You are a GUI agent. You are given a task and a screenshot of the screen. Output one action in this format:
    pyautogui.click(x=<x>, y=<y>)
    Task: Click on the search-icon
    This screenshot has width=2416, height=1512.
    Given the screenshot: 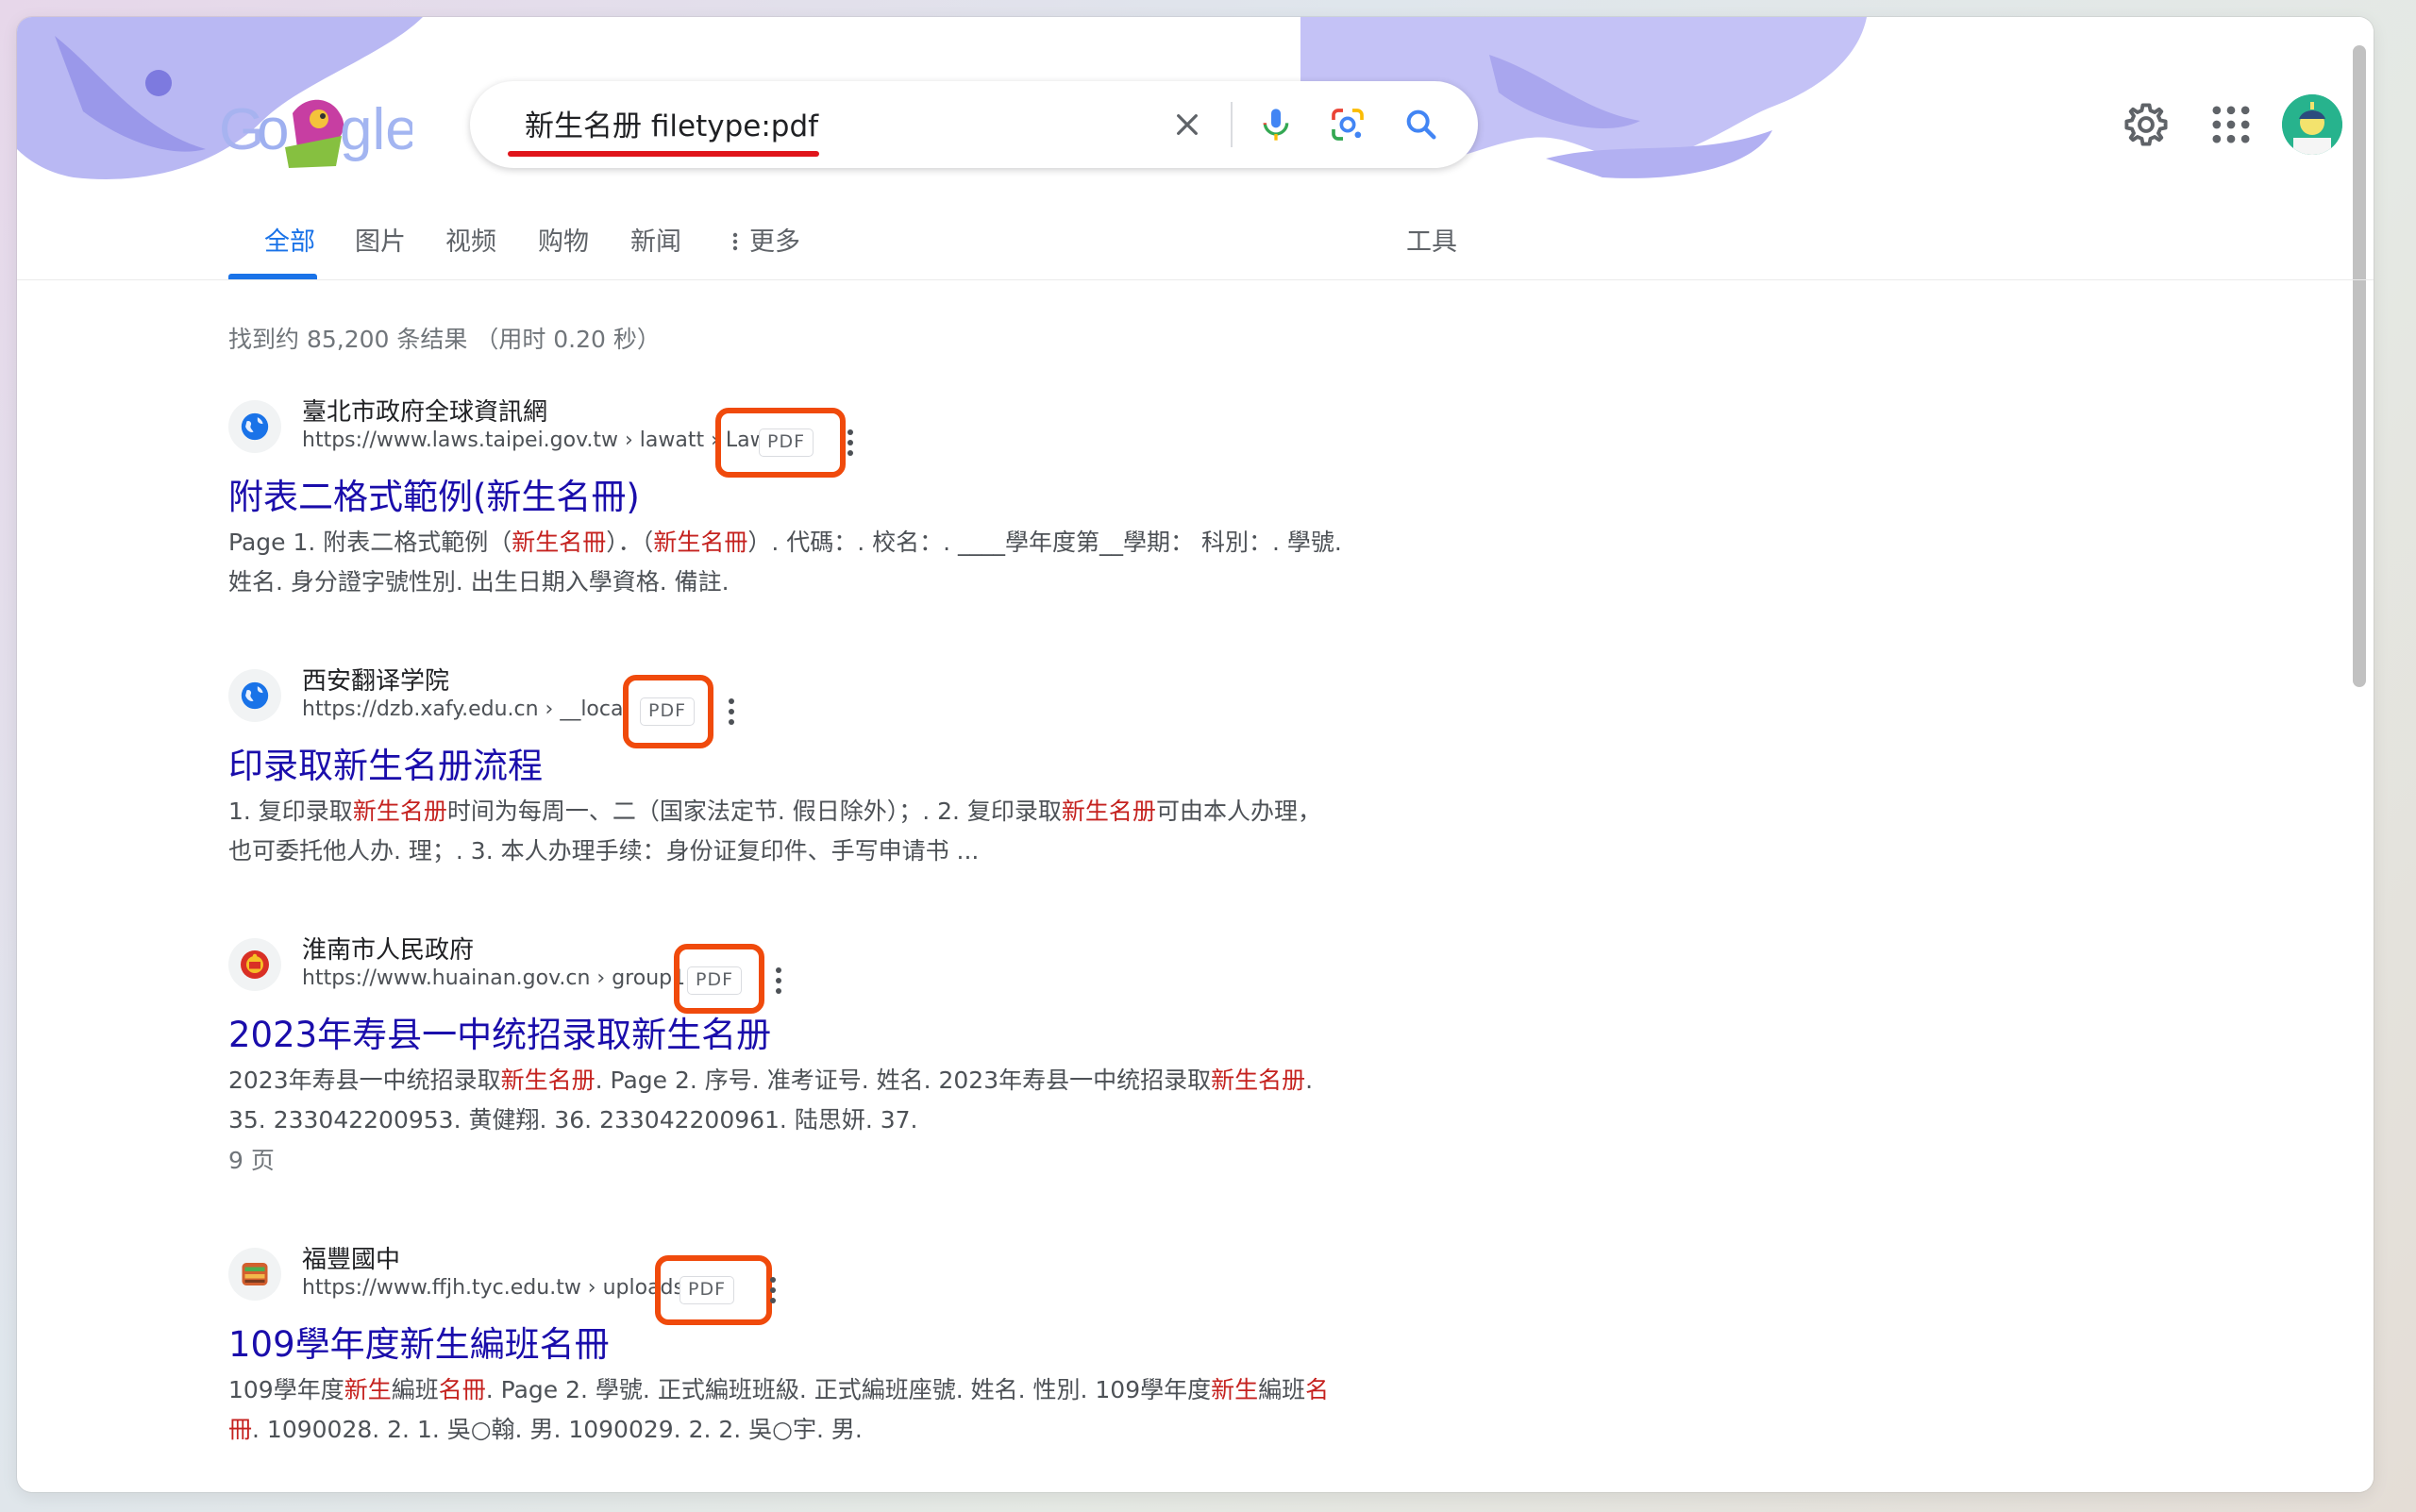 What is the action you would take?
    pyautogui.click(x=1422, y=124)
    